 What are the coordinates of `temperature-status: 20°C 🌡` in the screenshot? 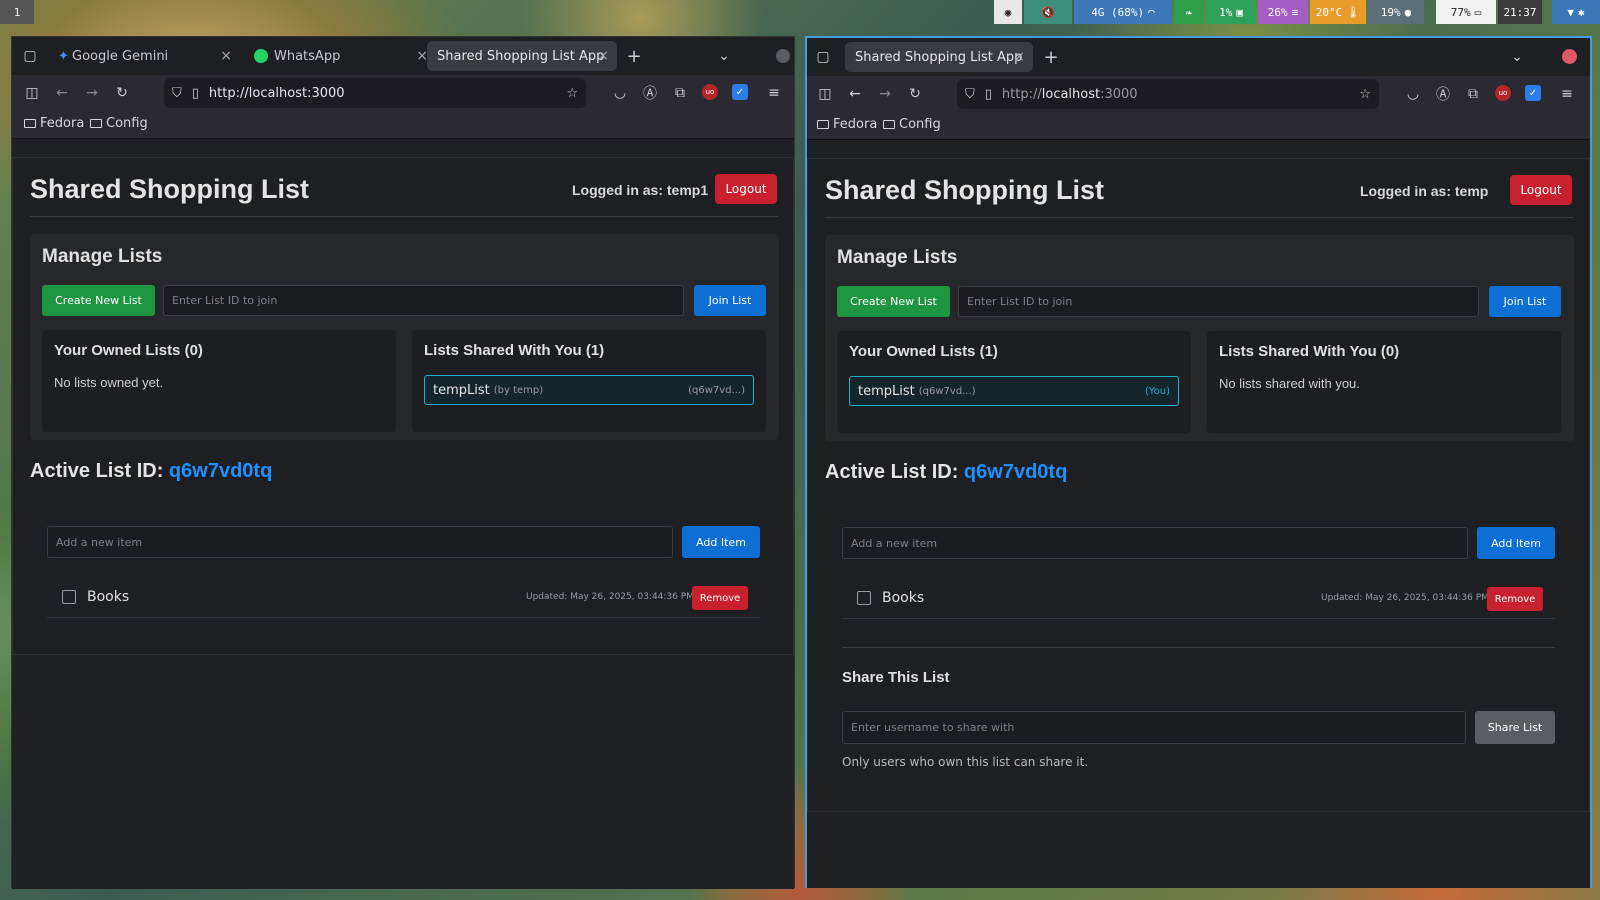 It's located at (1338, 12).